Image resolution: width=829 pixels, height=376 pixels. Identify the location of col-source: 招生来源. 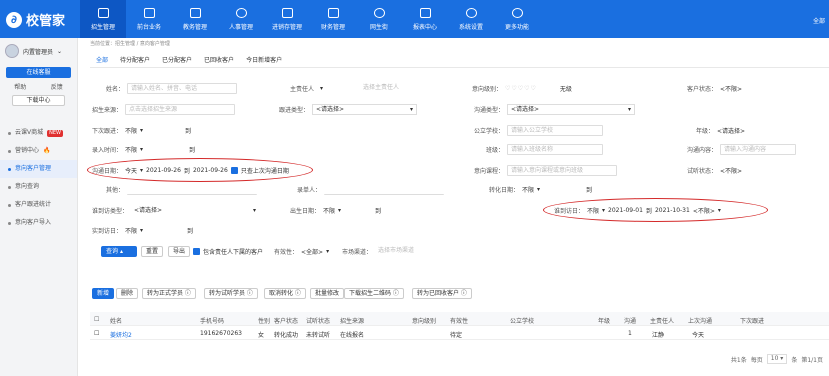
(352, 320).